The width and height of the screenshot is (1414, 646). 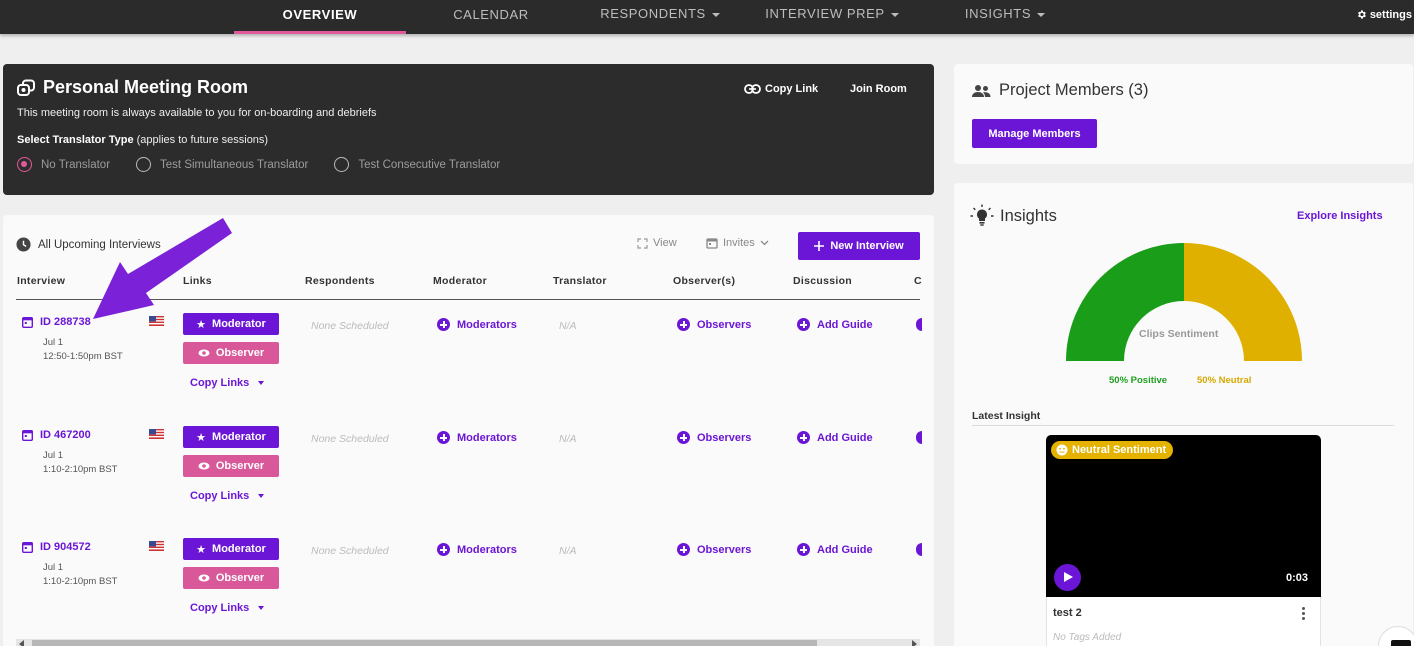 I want to click on radio-simultaneous-translator: Test Simultaneous Translator, so click(x=222, y=164).